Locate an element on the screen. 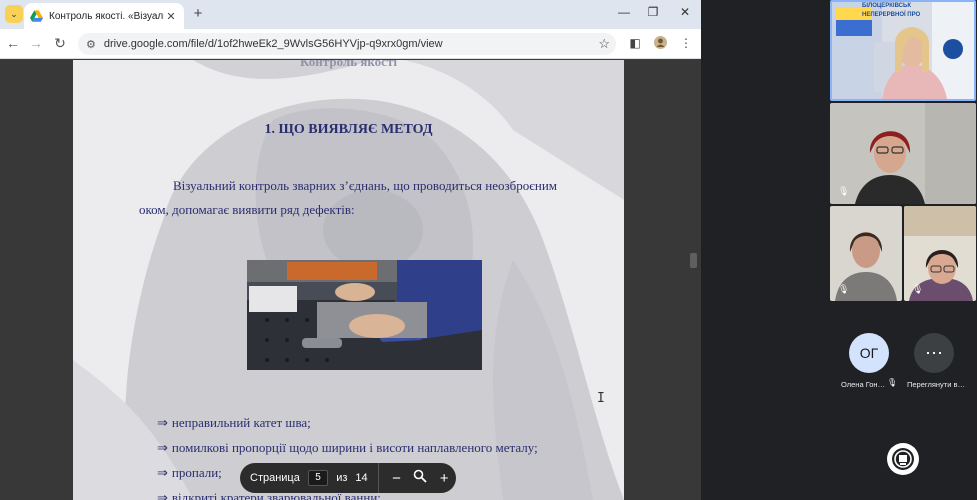  previous-page-title-fragment: Контроль якості is located at coordinates (348, 64).